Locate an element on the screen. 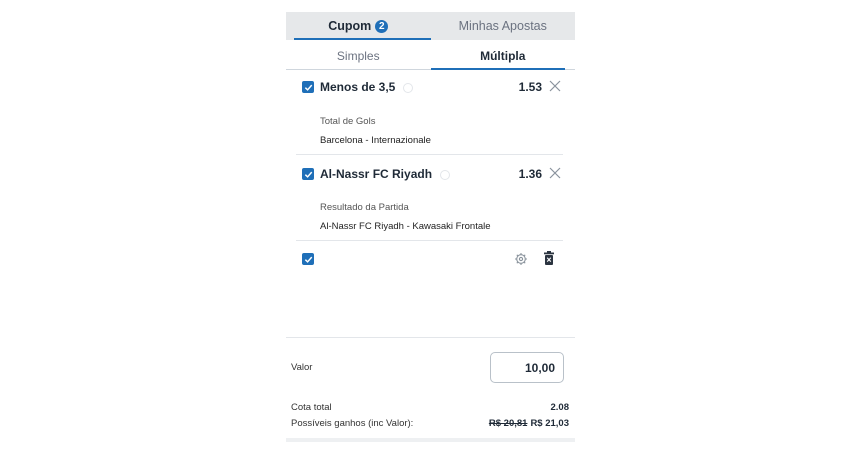  tab-cupom: Cupom 2 is located at coordinates (358, 26).